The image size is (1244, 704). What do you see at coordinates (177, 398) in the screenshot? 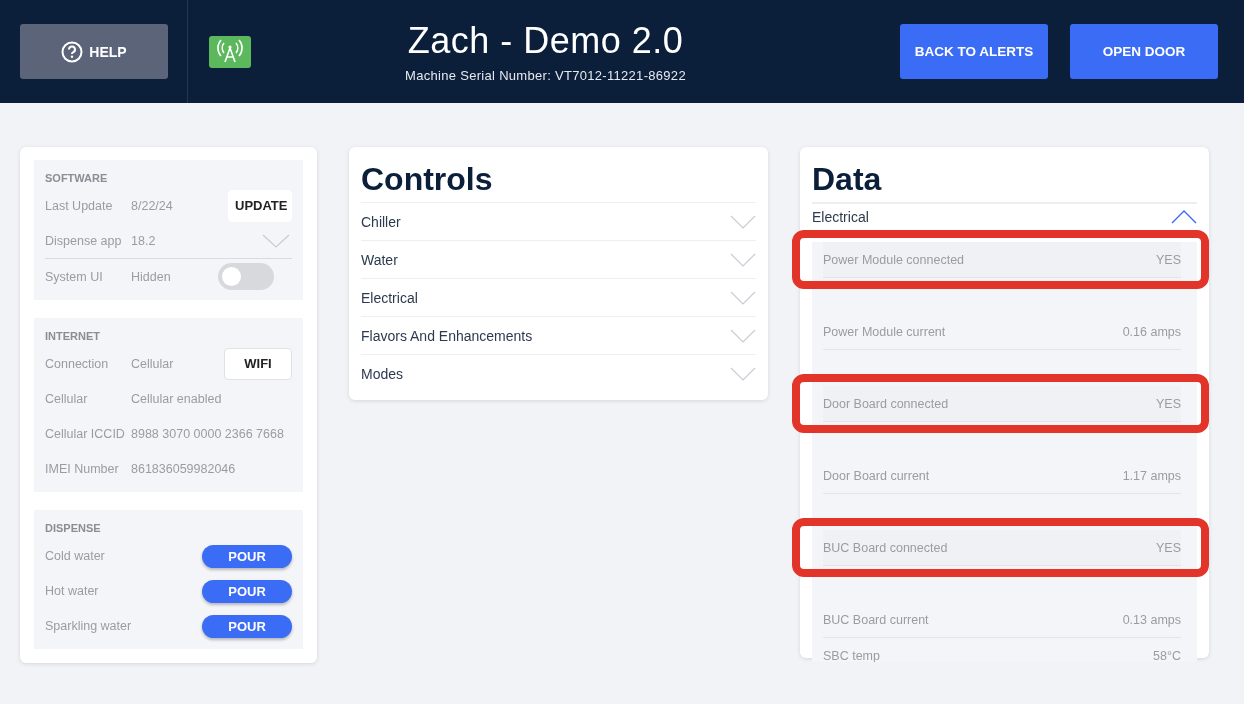
I see `setting-value: Cellular enabled` at bounding box center [177, 398].